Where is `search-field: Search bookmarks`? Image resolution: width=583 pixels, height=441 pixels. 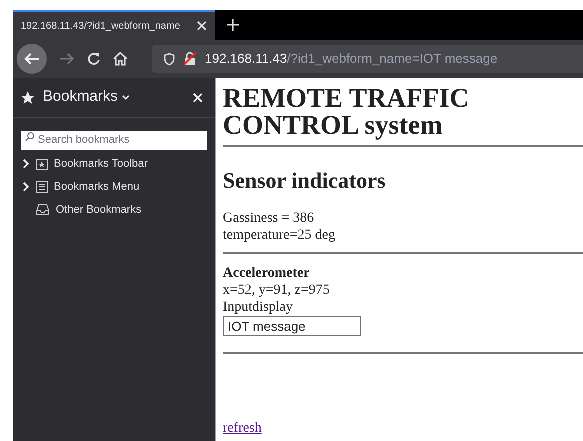 search-field: Search bookmarks is located at coordinates (114, 140).